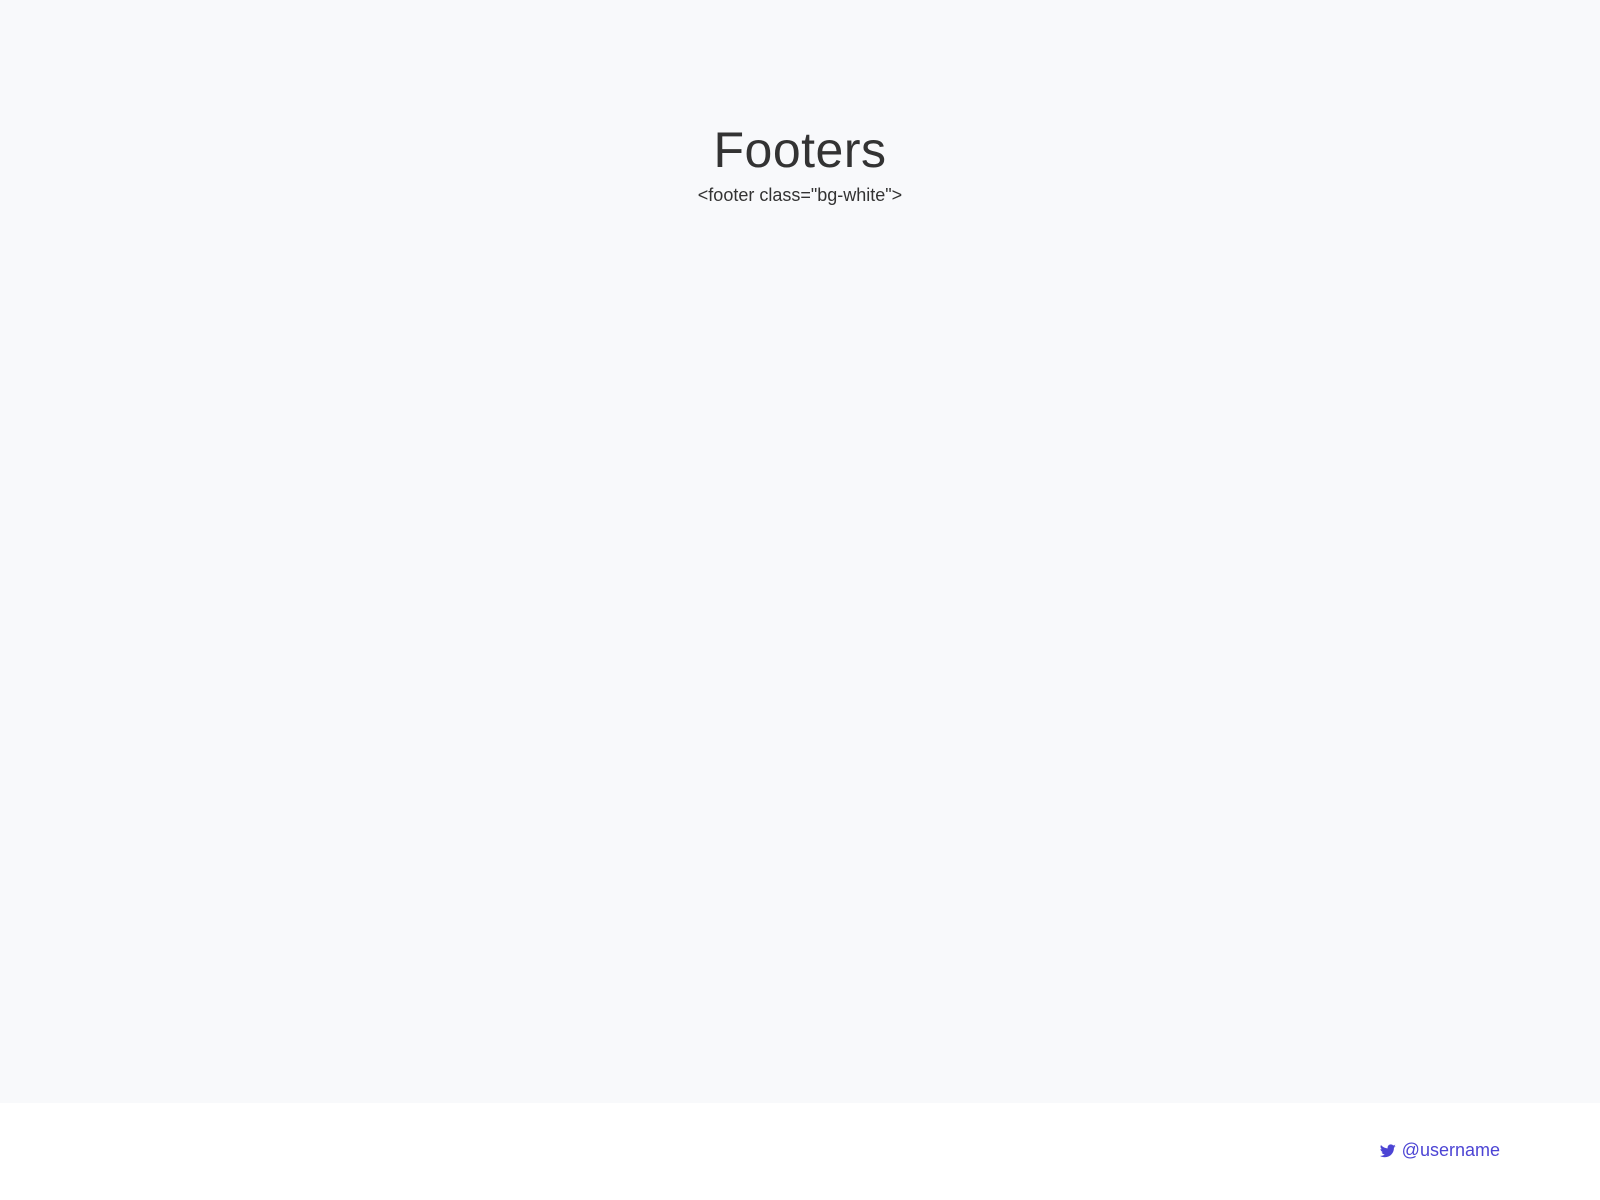  What do you see at coordinates (800, 1151) in the screenshot?
I see `footer: @username` at bounding box center [800, 1151].